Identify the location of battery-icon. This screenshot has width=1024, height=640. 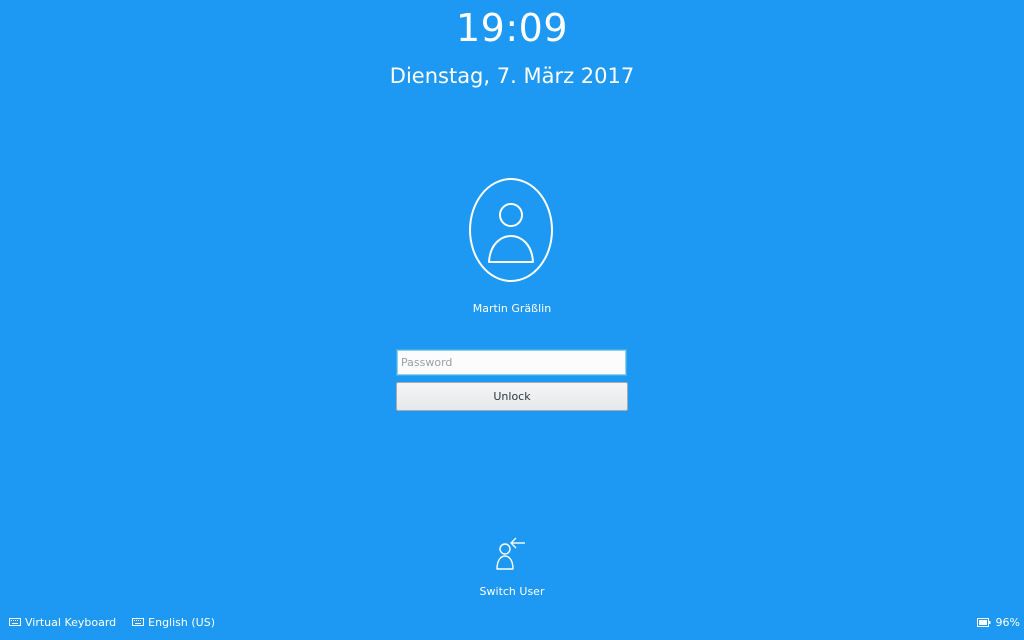
(983, 622).